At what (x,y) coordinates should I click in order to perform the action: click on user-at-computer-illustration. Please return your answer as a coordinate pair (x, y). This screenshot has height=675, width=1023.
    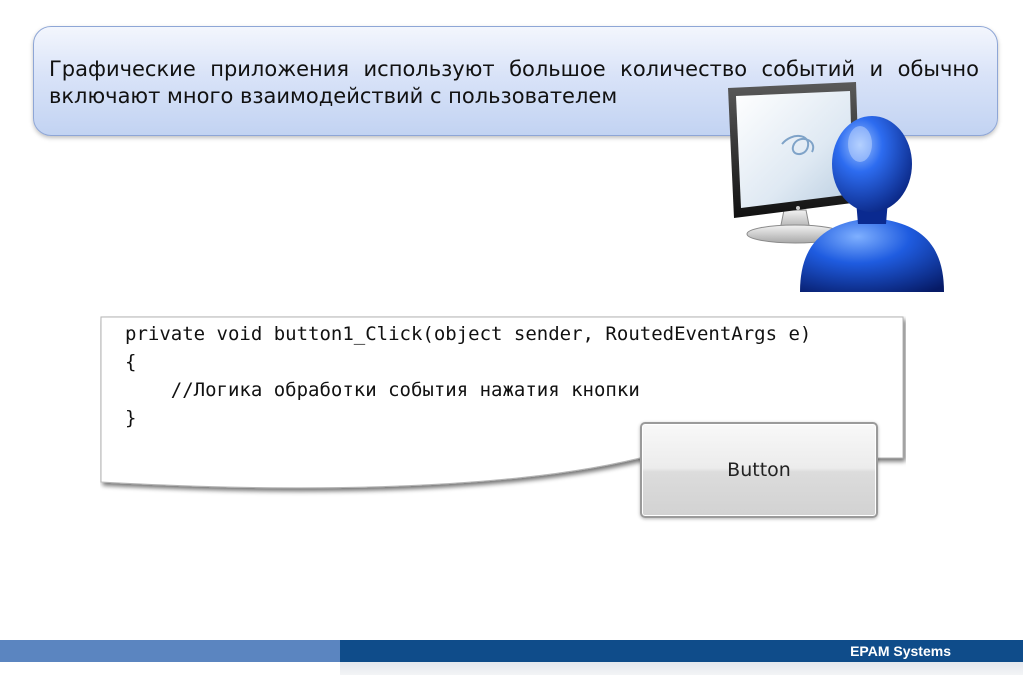
    Looking at the image, I should click on (834, 187).